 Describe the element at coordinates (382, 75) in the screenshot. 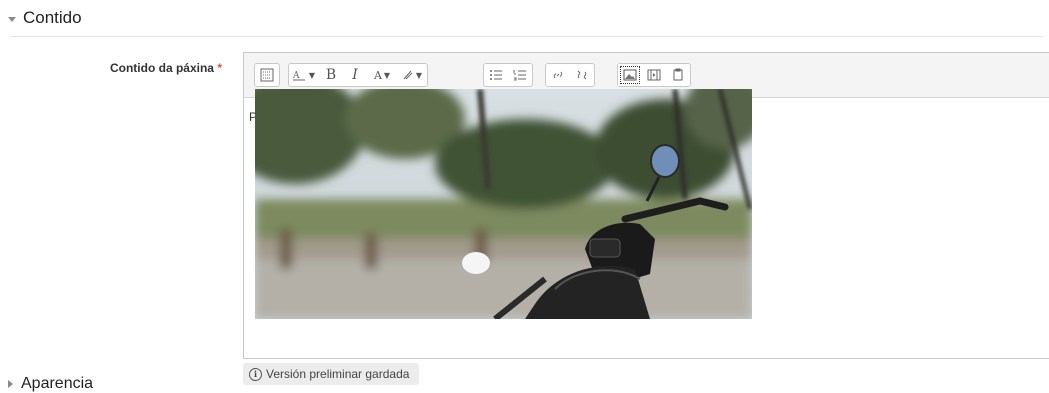

I see `font-color-icon: A ▼` at that location.